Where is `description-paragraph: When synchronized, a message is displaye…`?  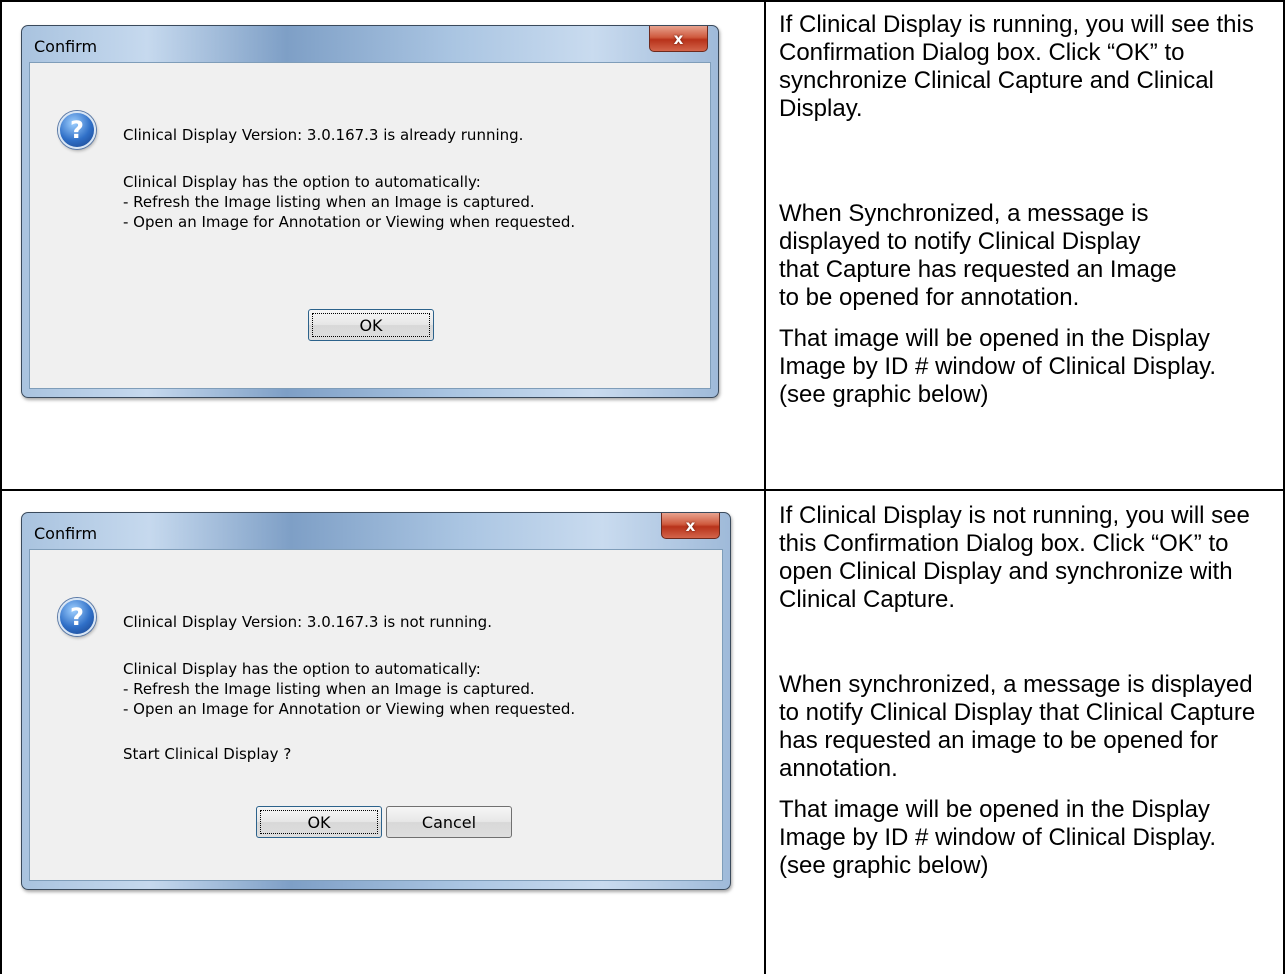
description-paragraph: When synchronized, a message is displaye… is located at coordinates (1017, 726).